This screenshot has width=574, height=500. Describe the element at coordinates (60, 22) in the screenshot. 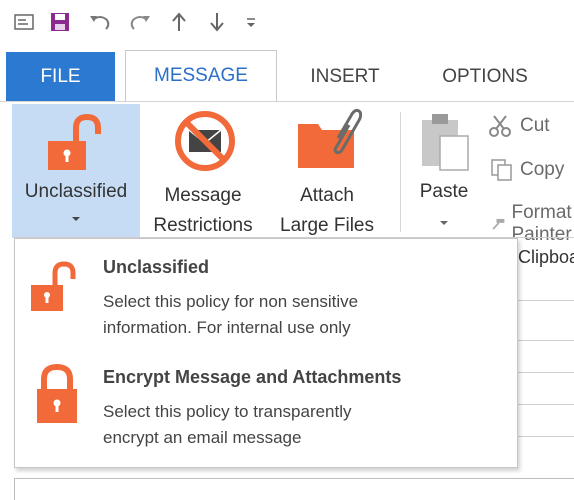

I see `save-icon` at that location.